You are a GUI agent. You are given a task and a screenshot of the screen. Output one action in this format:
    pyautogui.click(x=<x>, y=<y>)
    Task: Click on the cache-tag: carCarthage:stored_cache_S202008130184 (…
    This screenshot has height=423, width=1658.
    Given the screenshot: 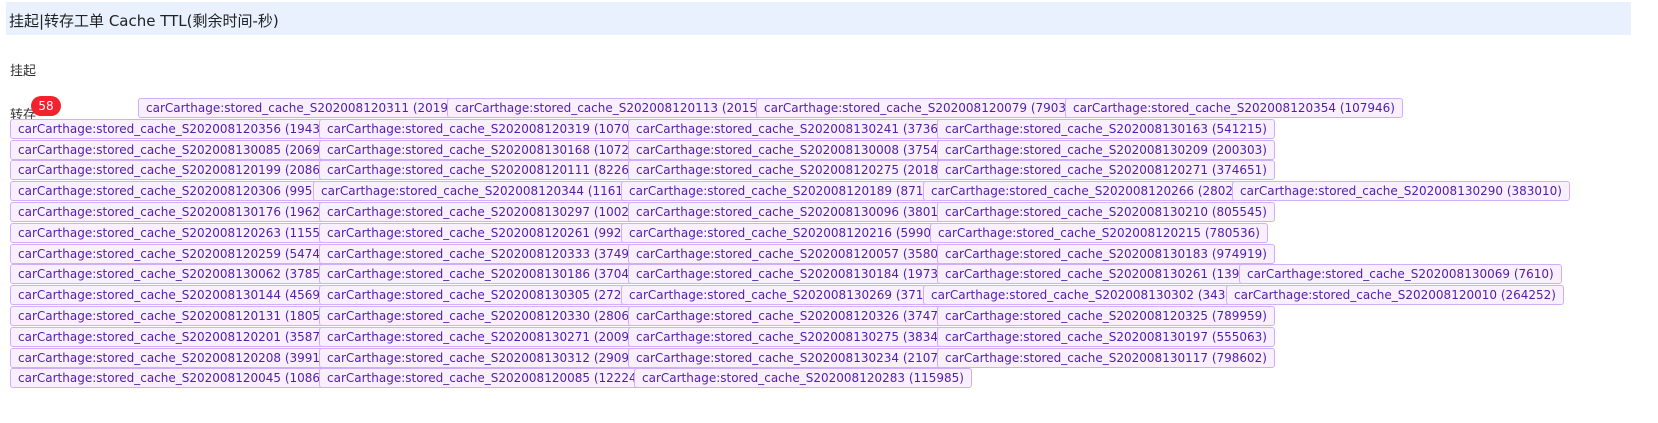 What is the action you would take?
    pyautogui.click(x=797, y=274)
    